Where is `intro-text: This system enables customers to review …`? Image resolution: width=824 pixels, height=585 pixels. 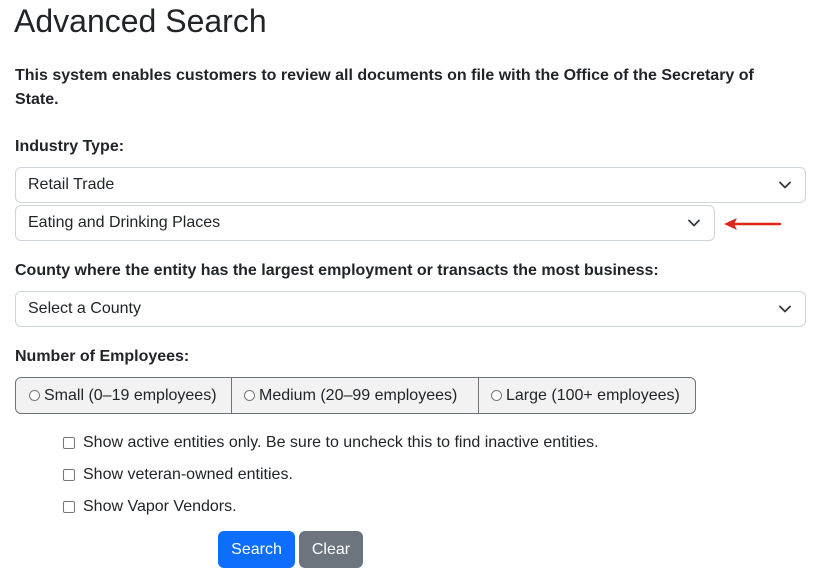
intro-text: This system enables customers to review … is located at coordinates (384, 87).